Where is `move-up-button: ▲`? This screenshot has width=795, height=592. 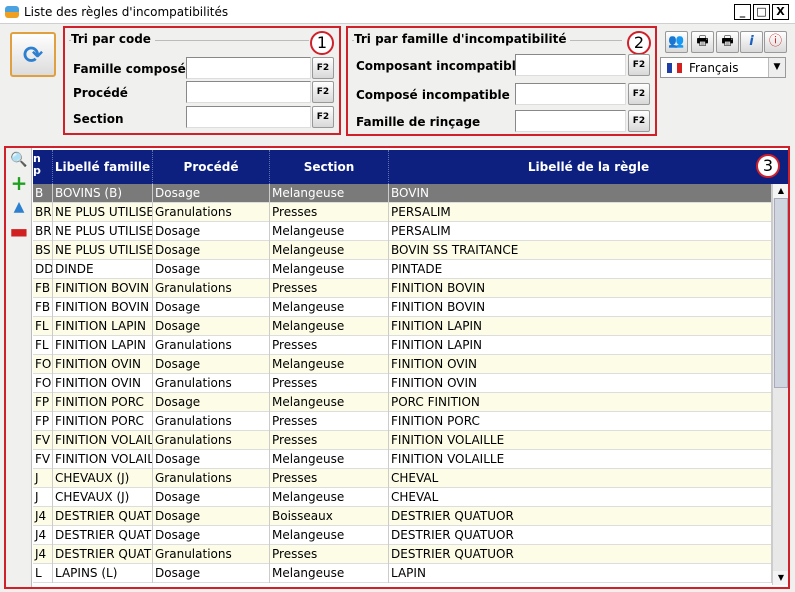 move-up-button: ▲ is located at coordinates (19, 207).